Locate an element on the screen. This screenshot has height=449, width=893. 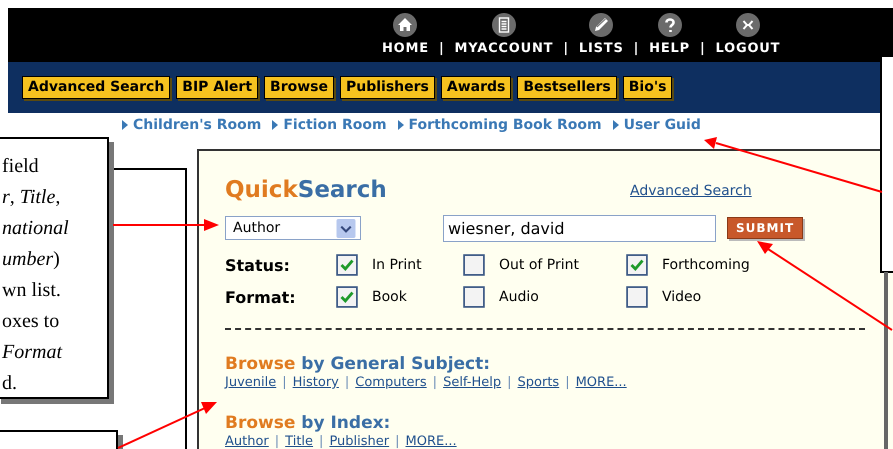
submit-button: SUBMIT is located at coordinates (765, 228).